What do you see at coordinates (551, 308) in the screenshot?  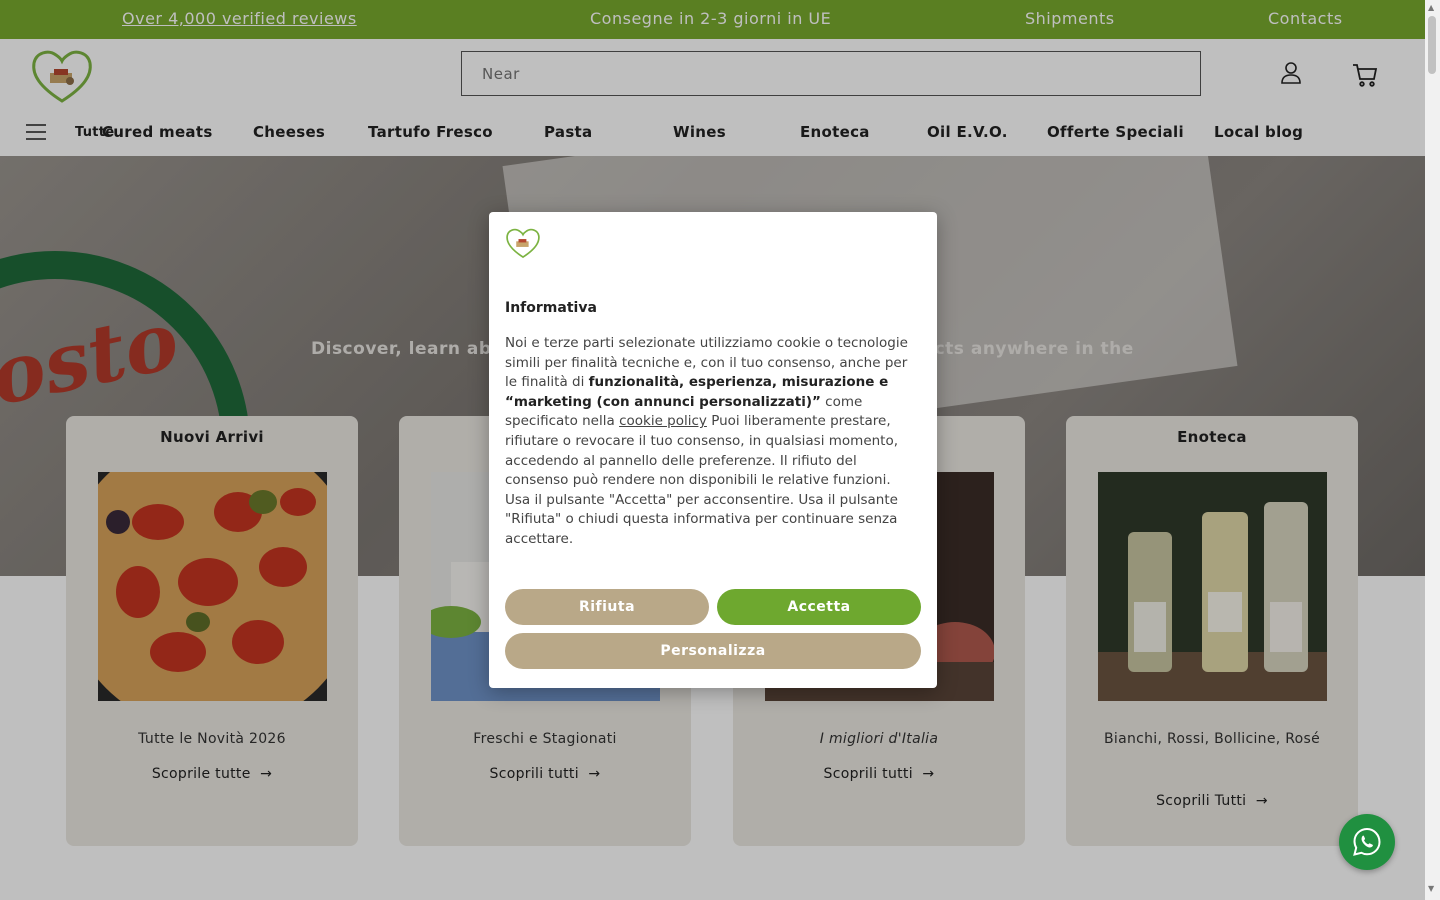 I see `cookie-title: Informativa` at bounding box center [551, 308].